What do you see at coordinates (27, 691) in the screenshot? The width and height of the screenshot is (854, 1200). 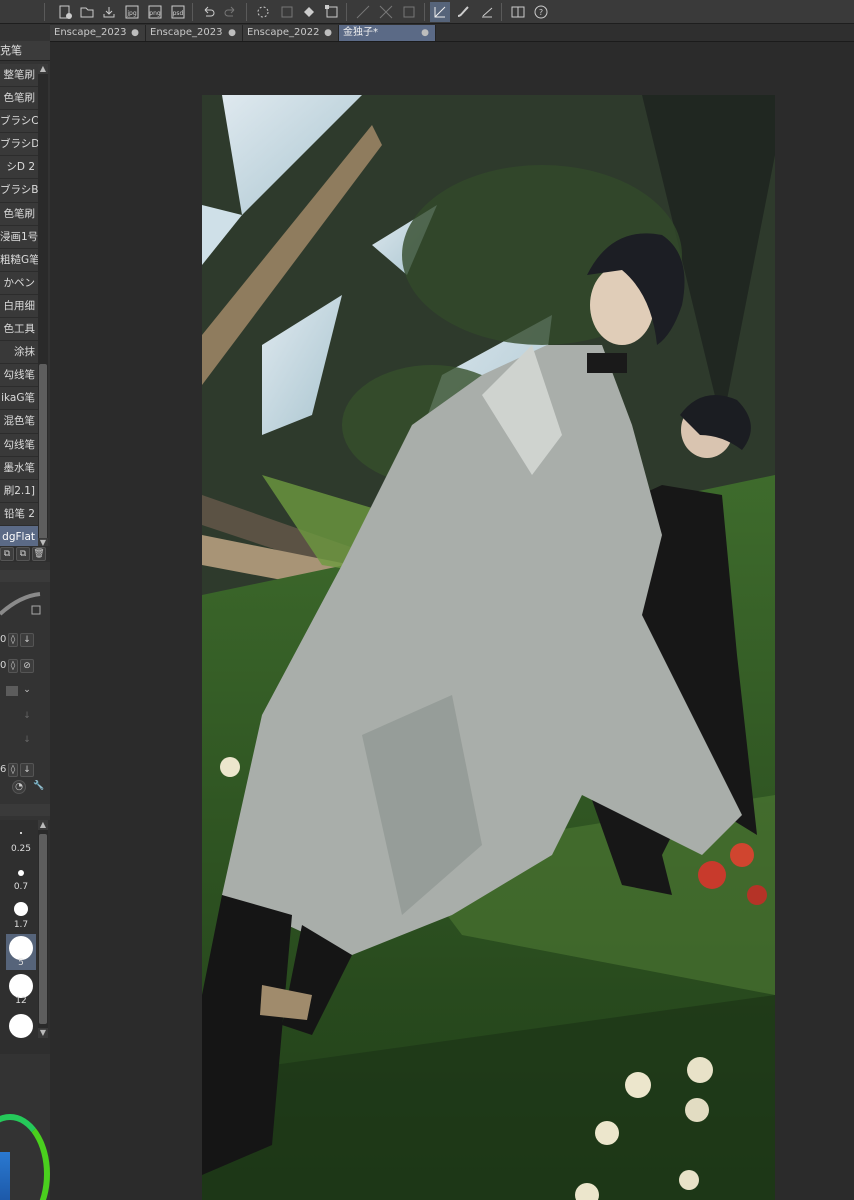 I see `chevron-down-icon: ⌄` at bounding box center [27, 691].